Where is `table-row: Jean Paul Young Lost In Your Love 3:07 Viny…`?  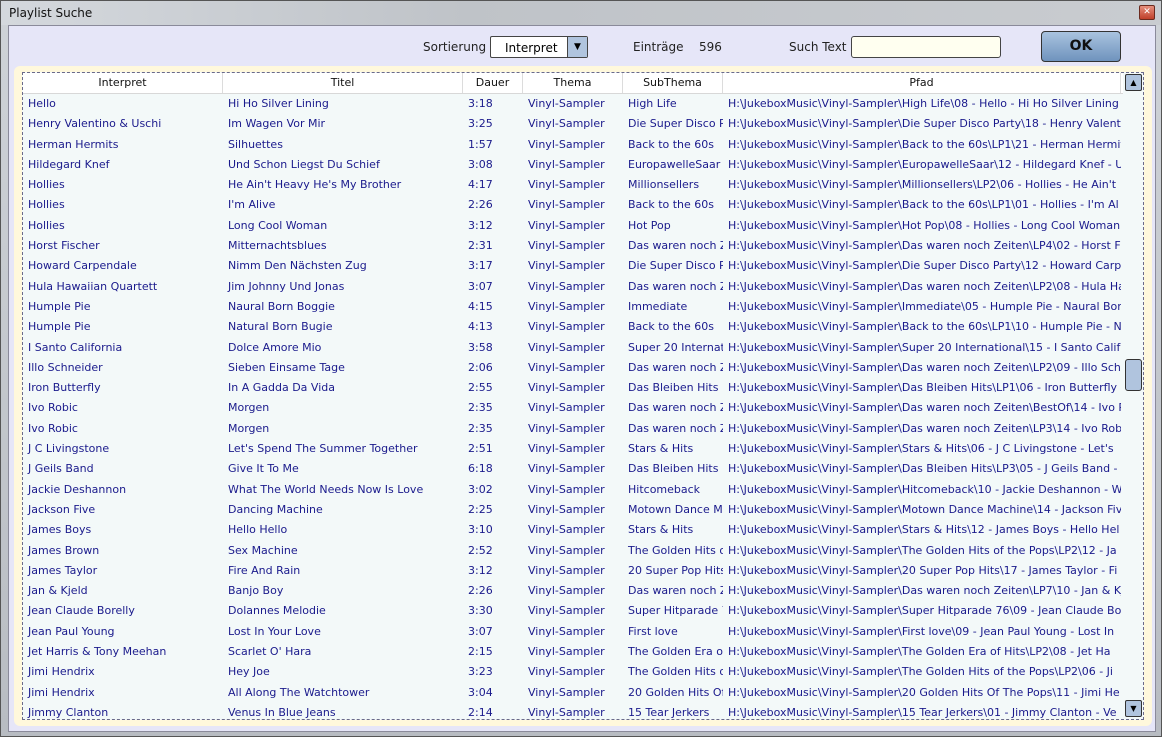
table-row: Jean Paul Young Lost In Your Love 3:07 Viny… is located at coordinates (573, 632).